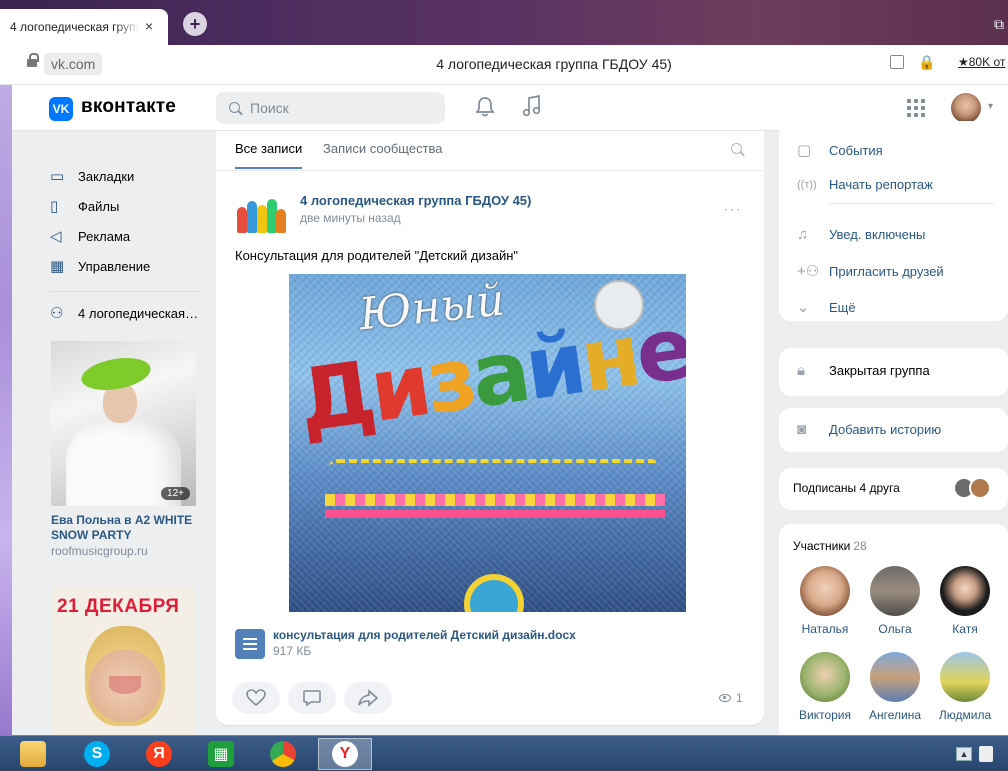 The height and width of the screenshot is (771, 1008). Describe the element at coordinates (826, 307) in the screenshot. I see `action-more: ⌄ Ещё` at that location.